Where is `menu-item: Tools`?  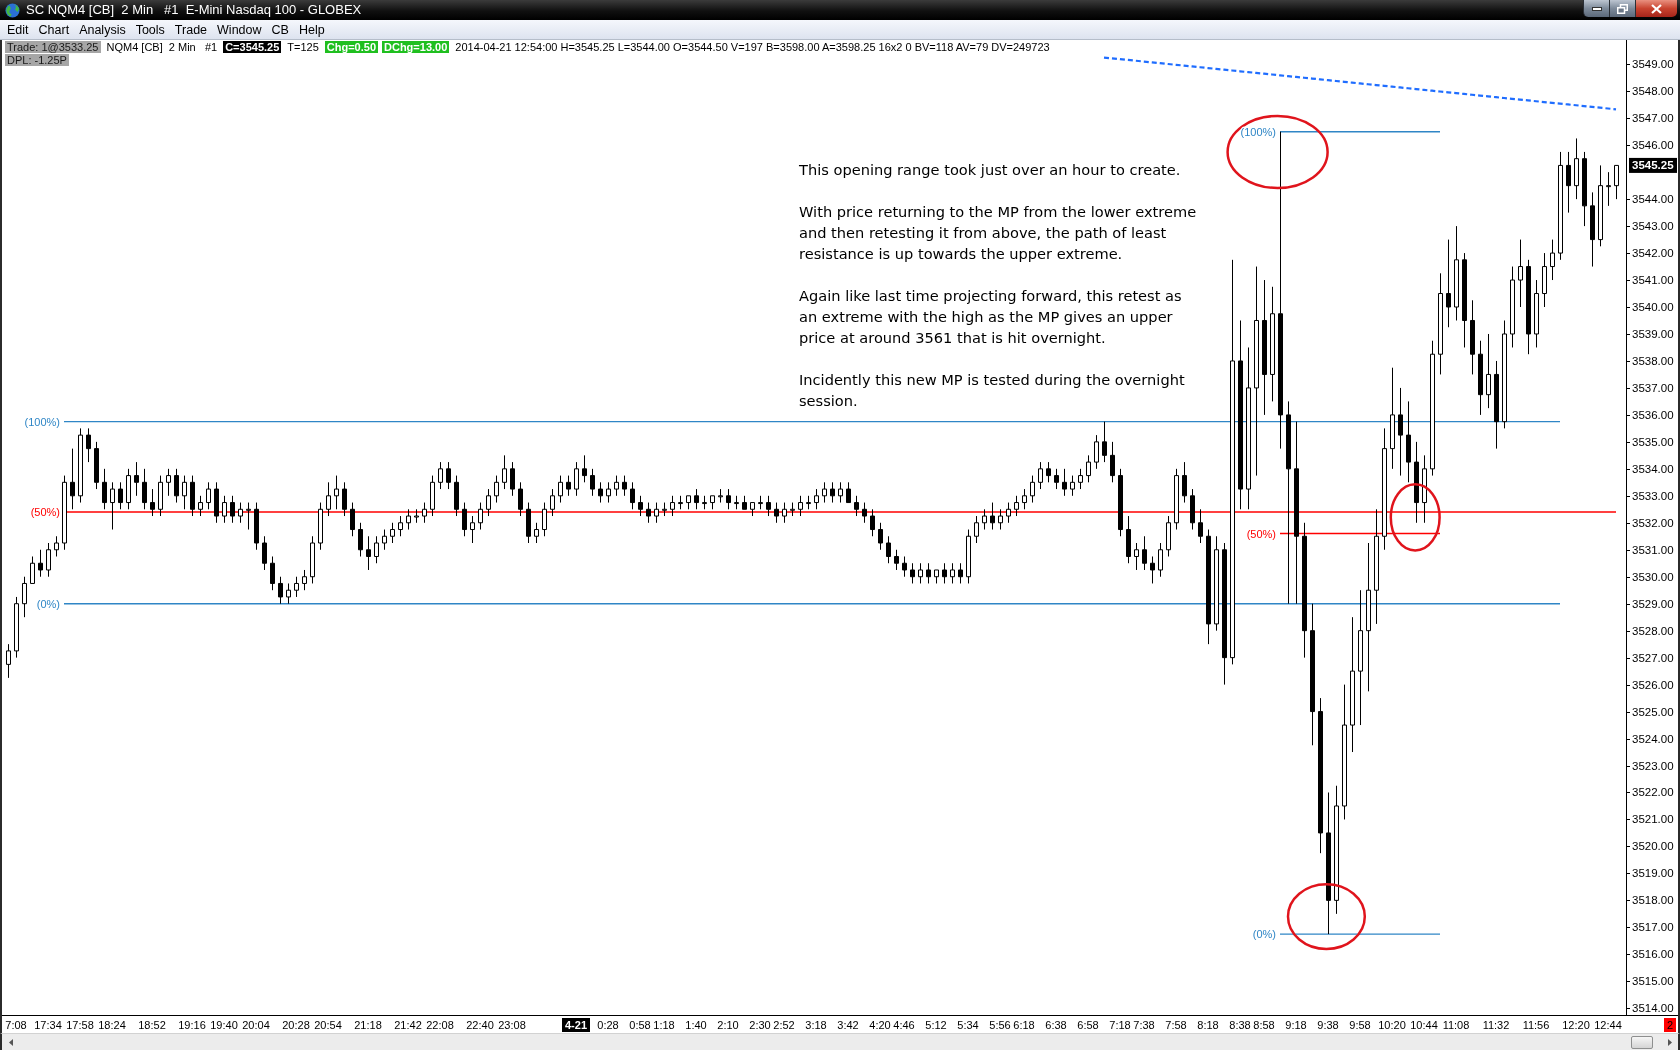
menu-item: Tools is located at coordinates (150, 29).